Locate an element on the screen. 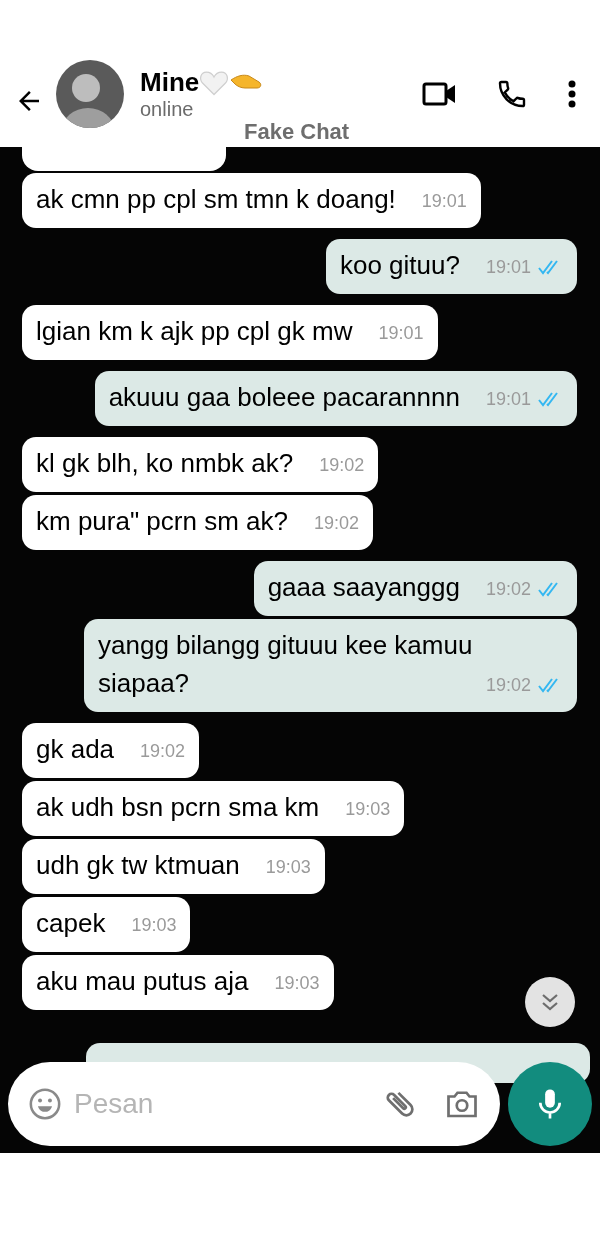  message-text: udh gk tw ktmuan is located at coordinates (138, 865).